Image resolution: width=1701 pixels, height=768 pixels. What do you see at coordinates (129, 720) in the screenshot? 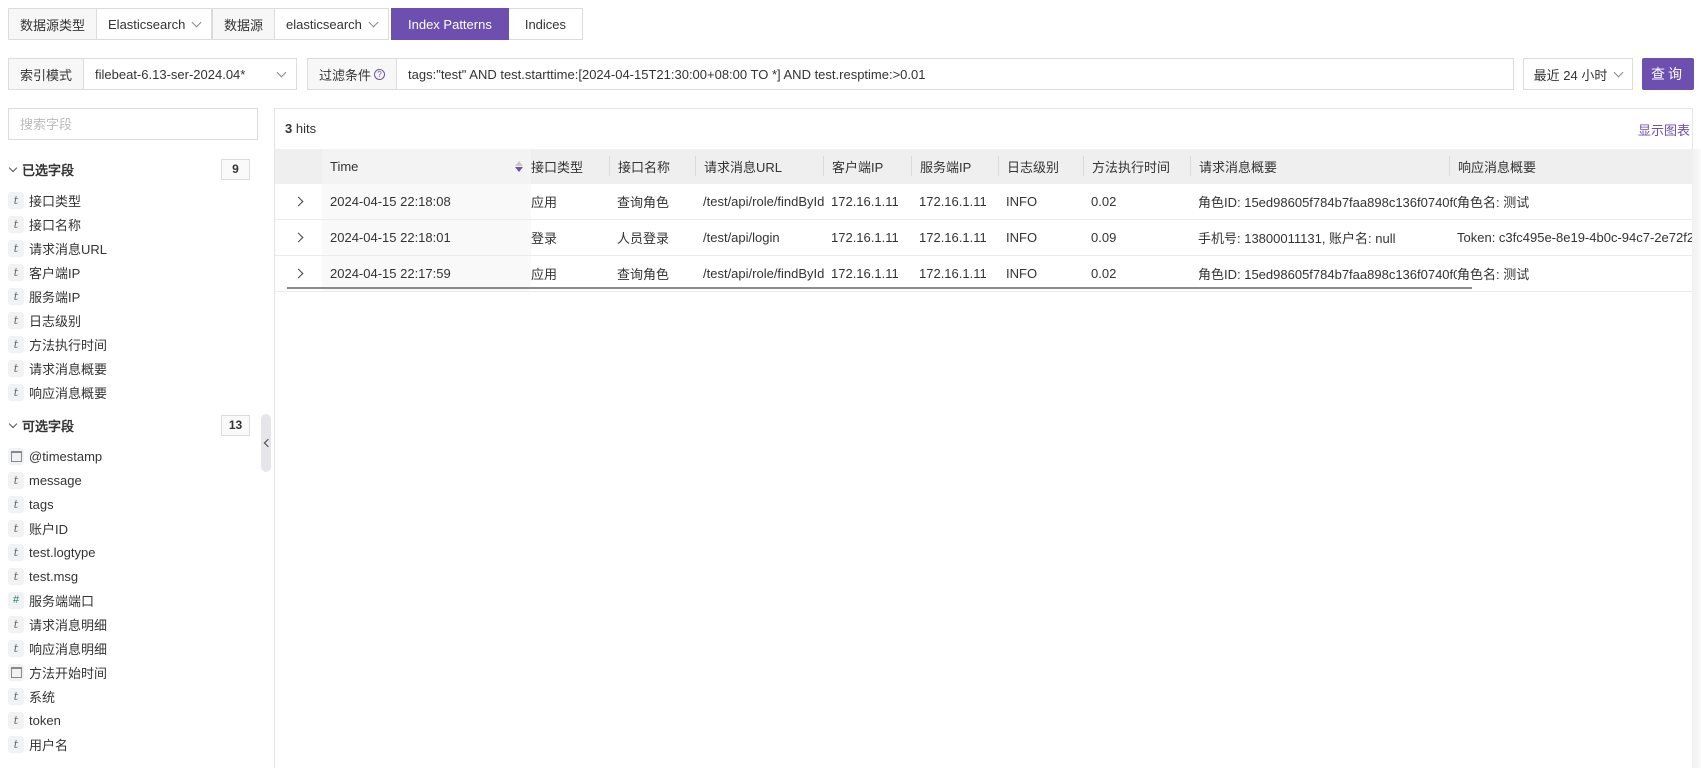
I see `field-item: t token` at bounding box center [129, 720].